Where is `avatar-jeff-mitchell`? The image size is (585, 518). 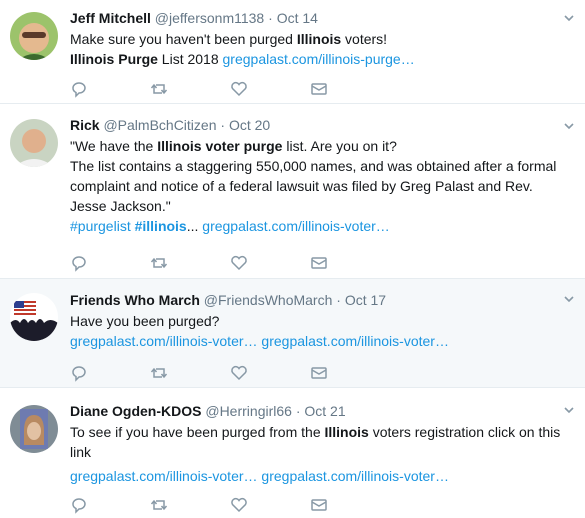 avatar-jeff-mitchell is located at coordinates (34, 36).